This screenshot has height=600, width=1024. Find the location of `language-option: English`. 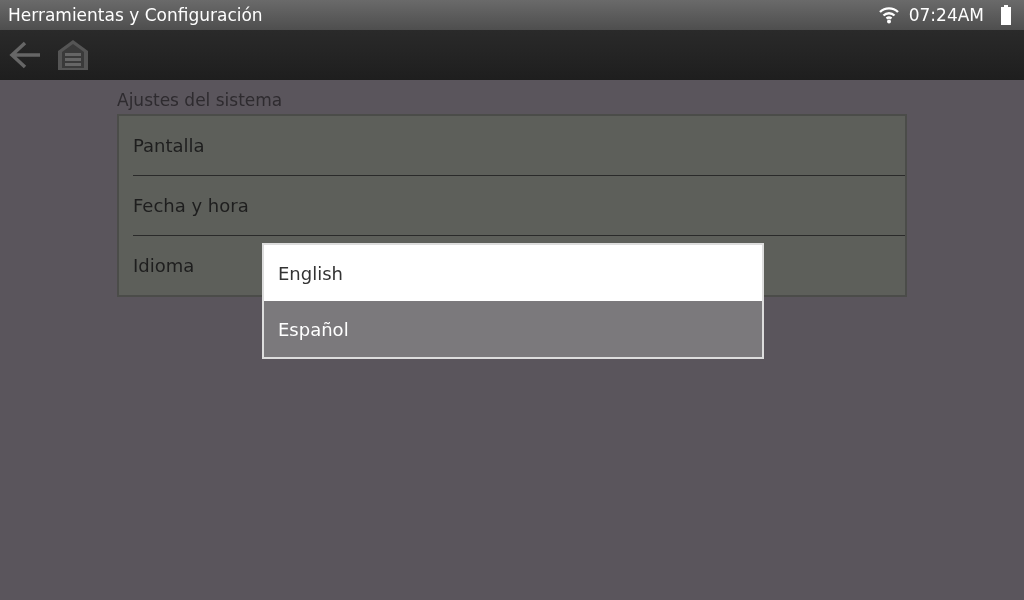

language-option: English is located at coordinates (513, 273).